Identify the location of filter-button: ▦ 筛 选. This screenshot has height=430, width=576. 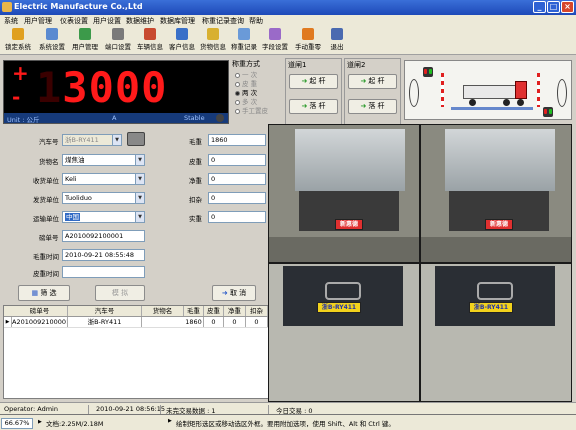
(44, 293).